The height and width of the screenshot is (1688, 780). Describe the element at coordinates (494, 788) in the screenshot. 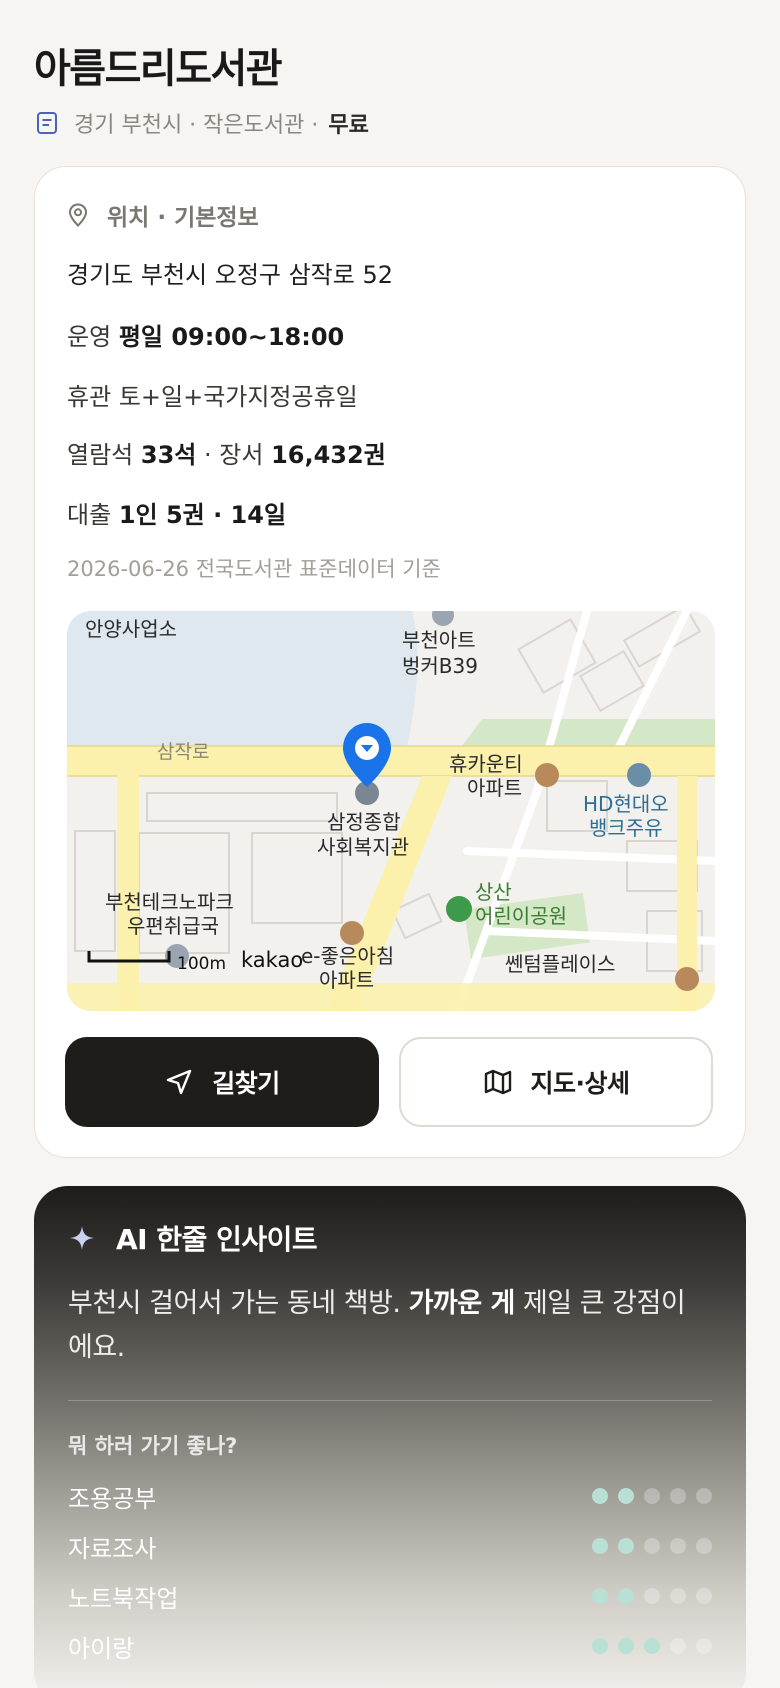

I see `map-label-apt2: 아파트` at that location.